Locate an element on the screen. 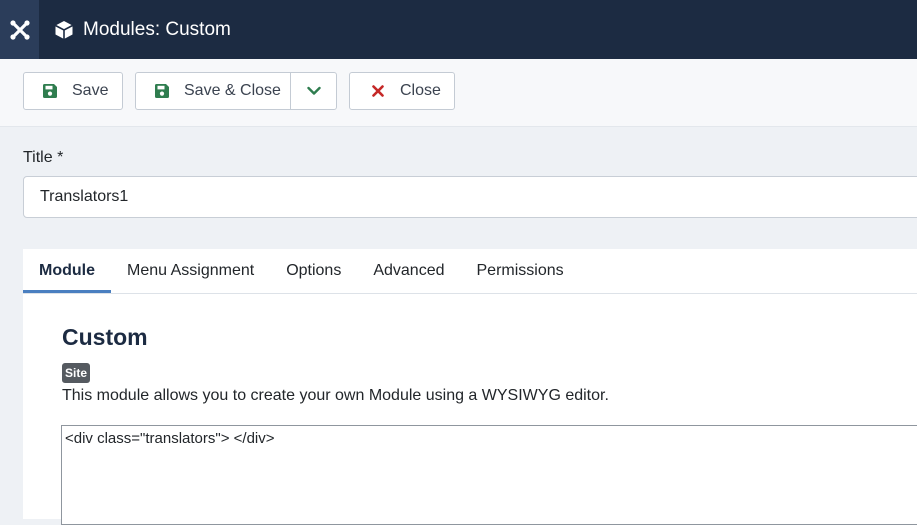  module-heading: Custom is located at coordinates (105, 337).